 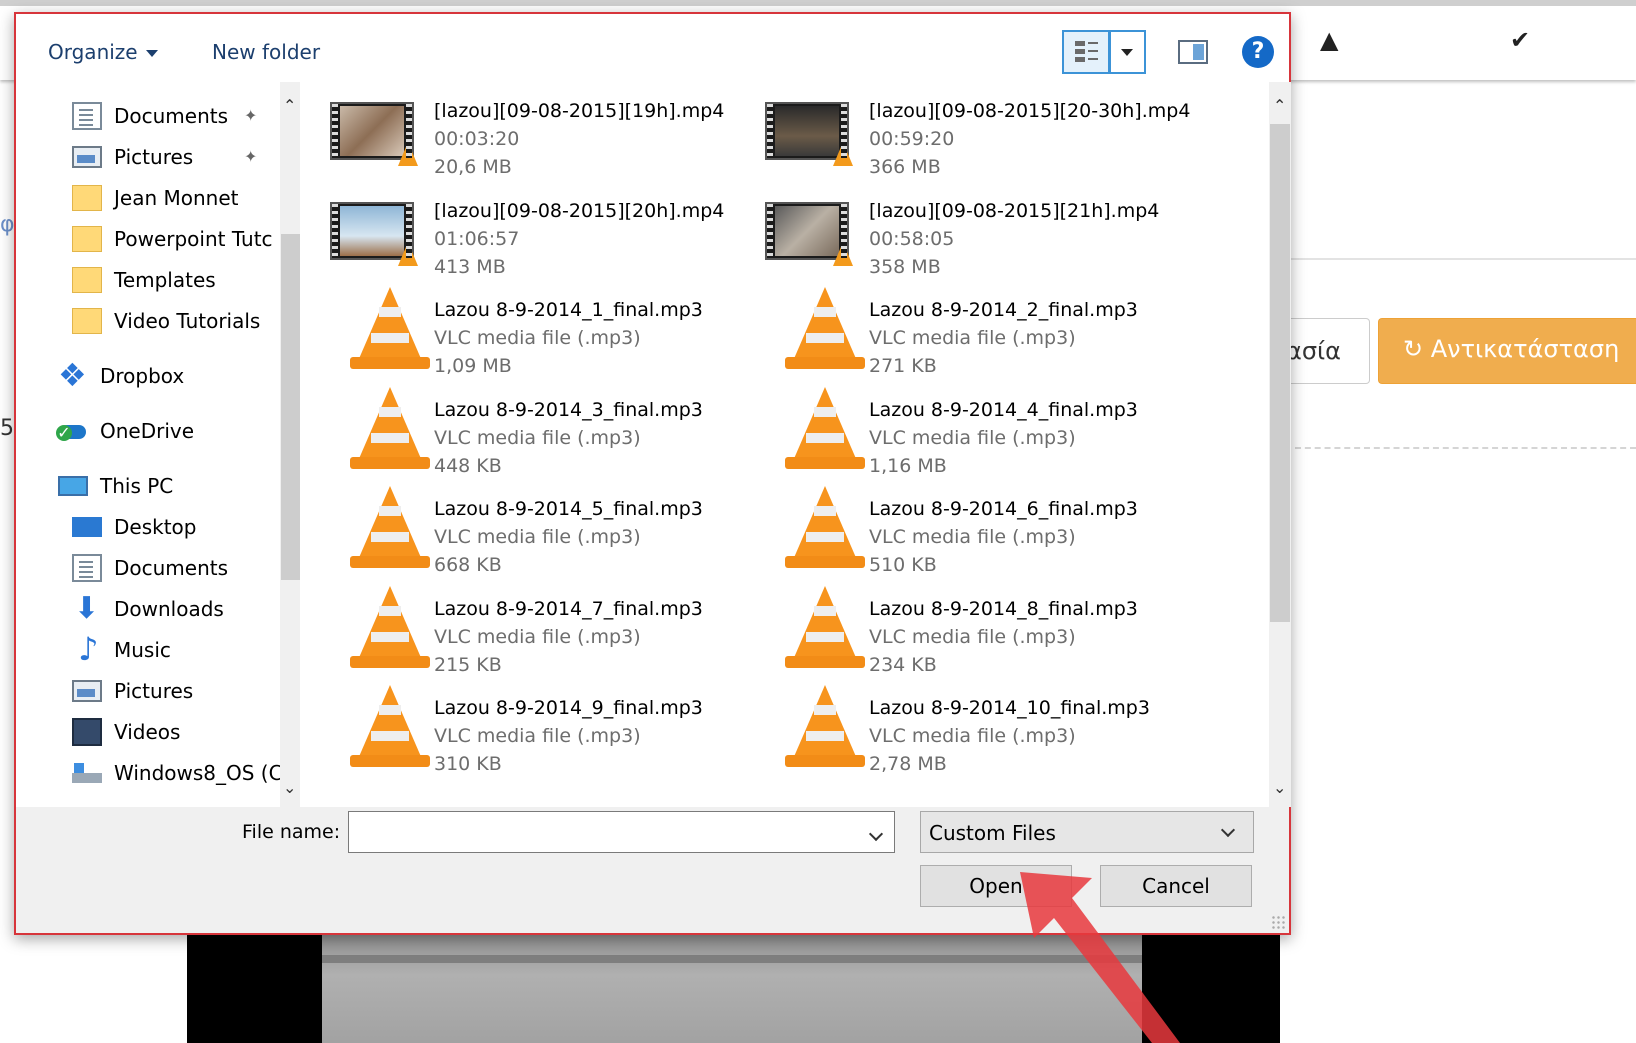 I want to click on file-size: 510 KB, so click(x=903, y=565).